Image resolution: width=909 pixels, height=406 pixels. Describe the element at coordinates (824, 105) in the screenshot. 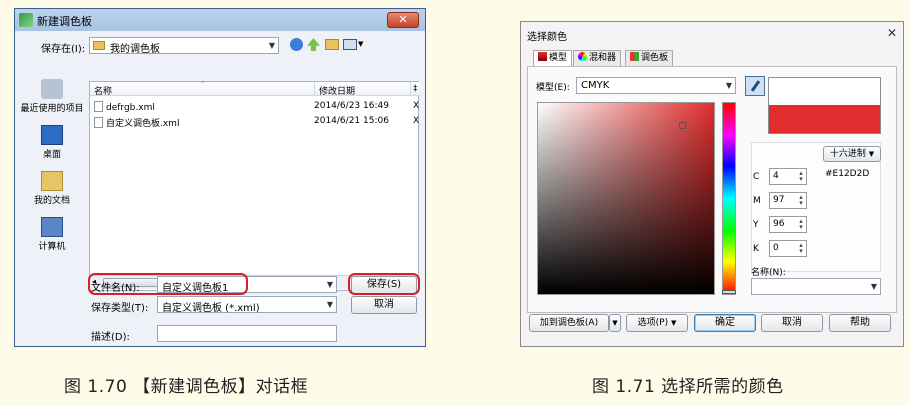

I see `color-preview` at that location.